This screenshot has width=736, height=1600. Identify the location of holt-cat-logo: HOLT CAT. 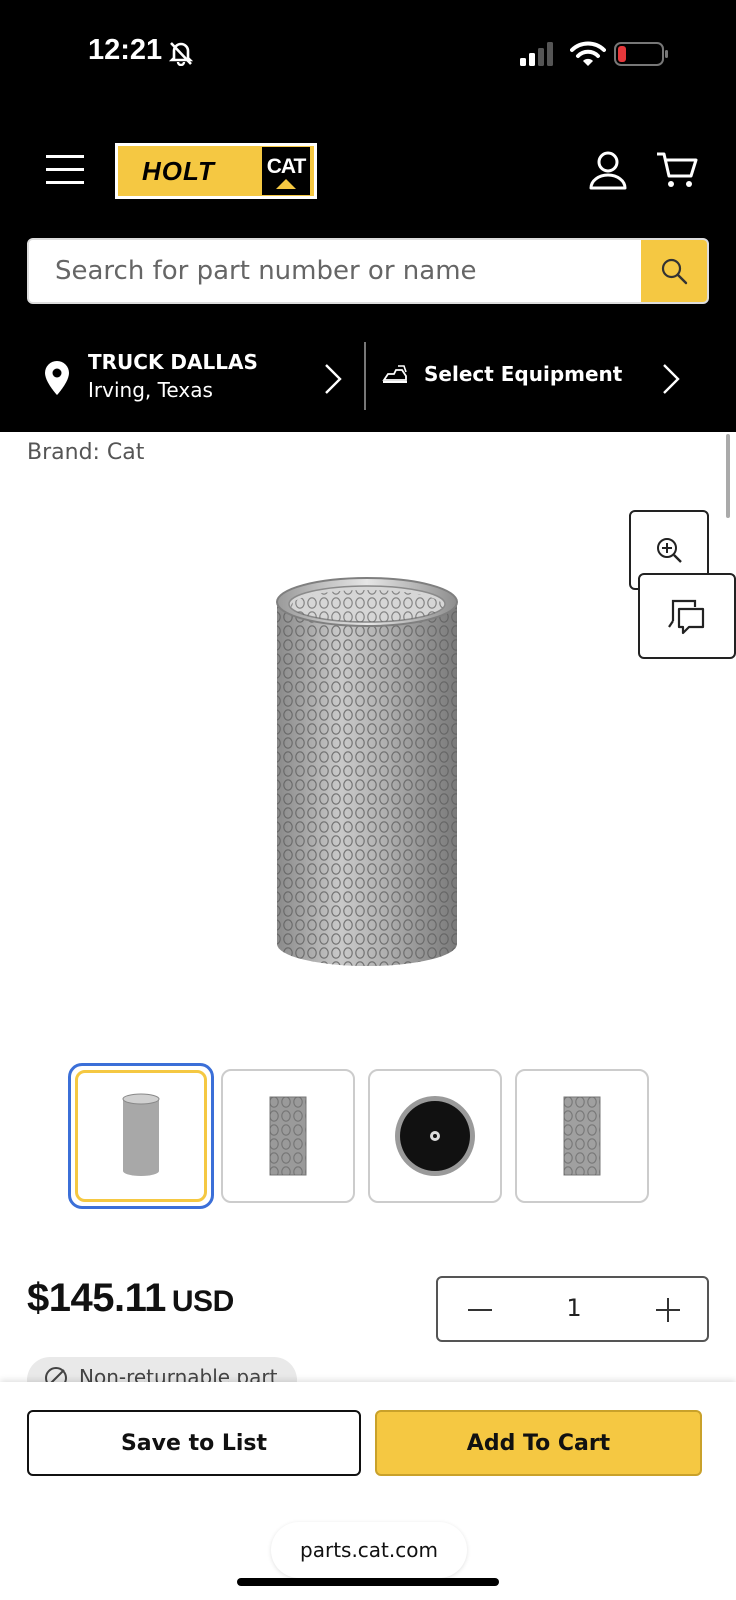
(216, 171).